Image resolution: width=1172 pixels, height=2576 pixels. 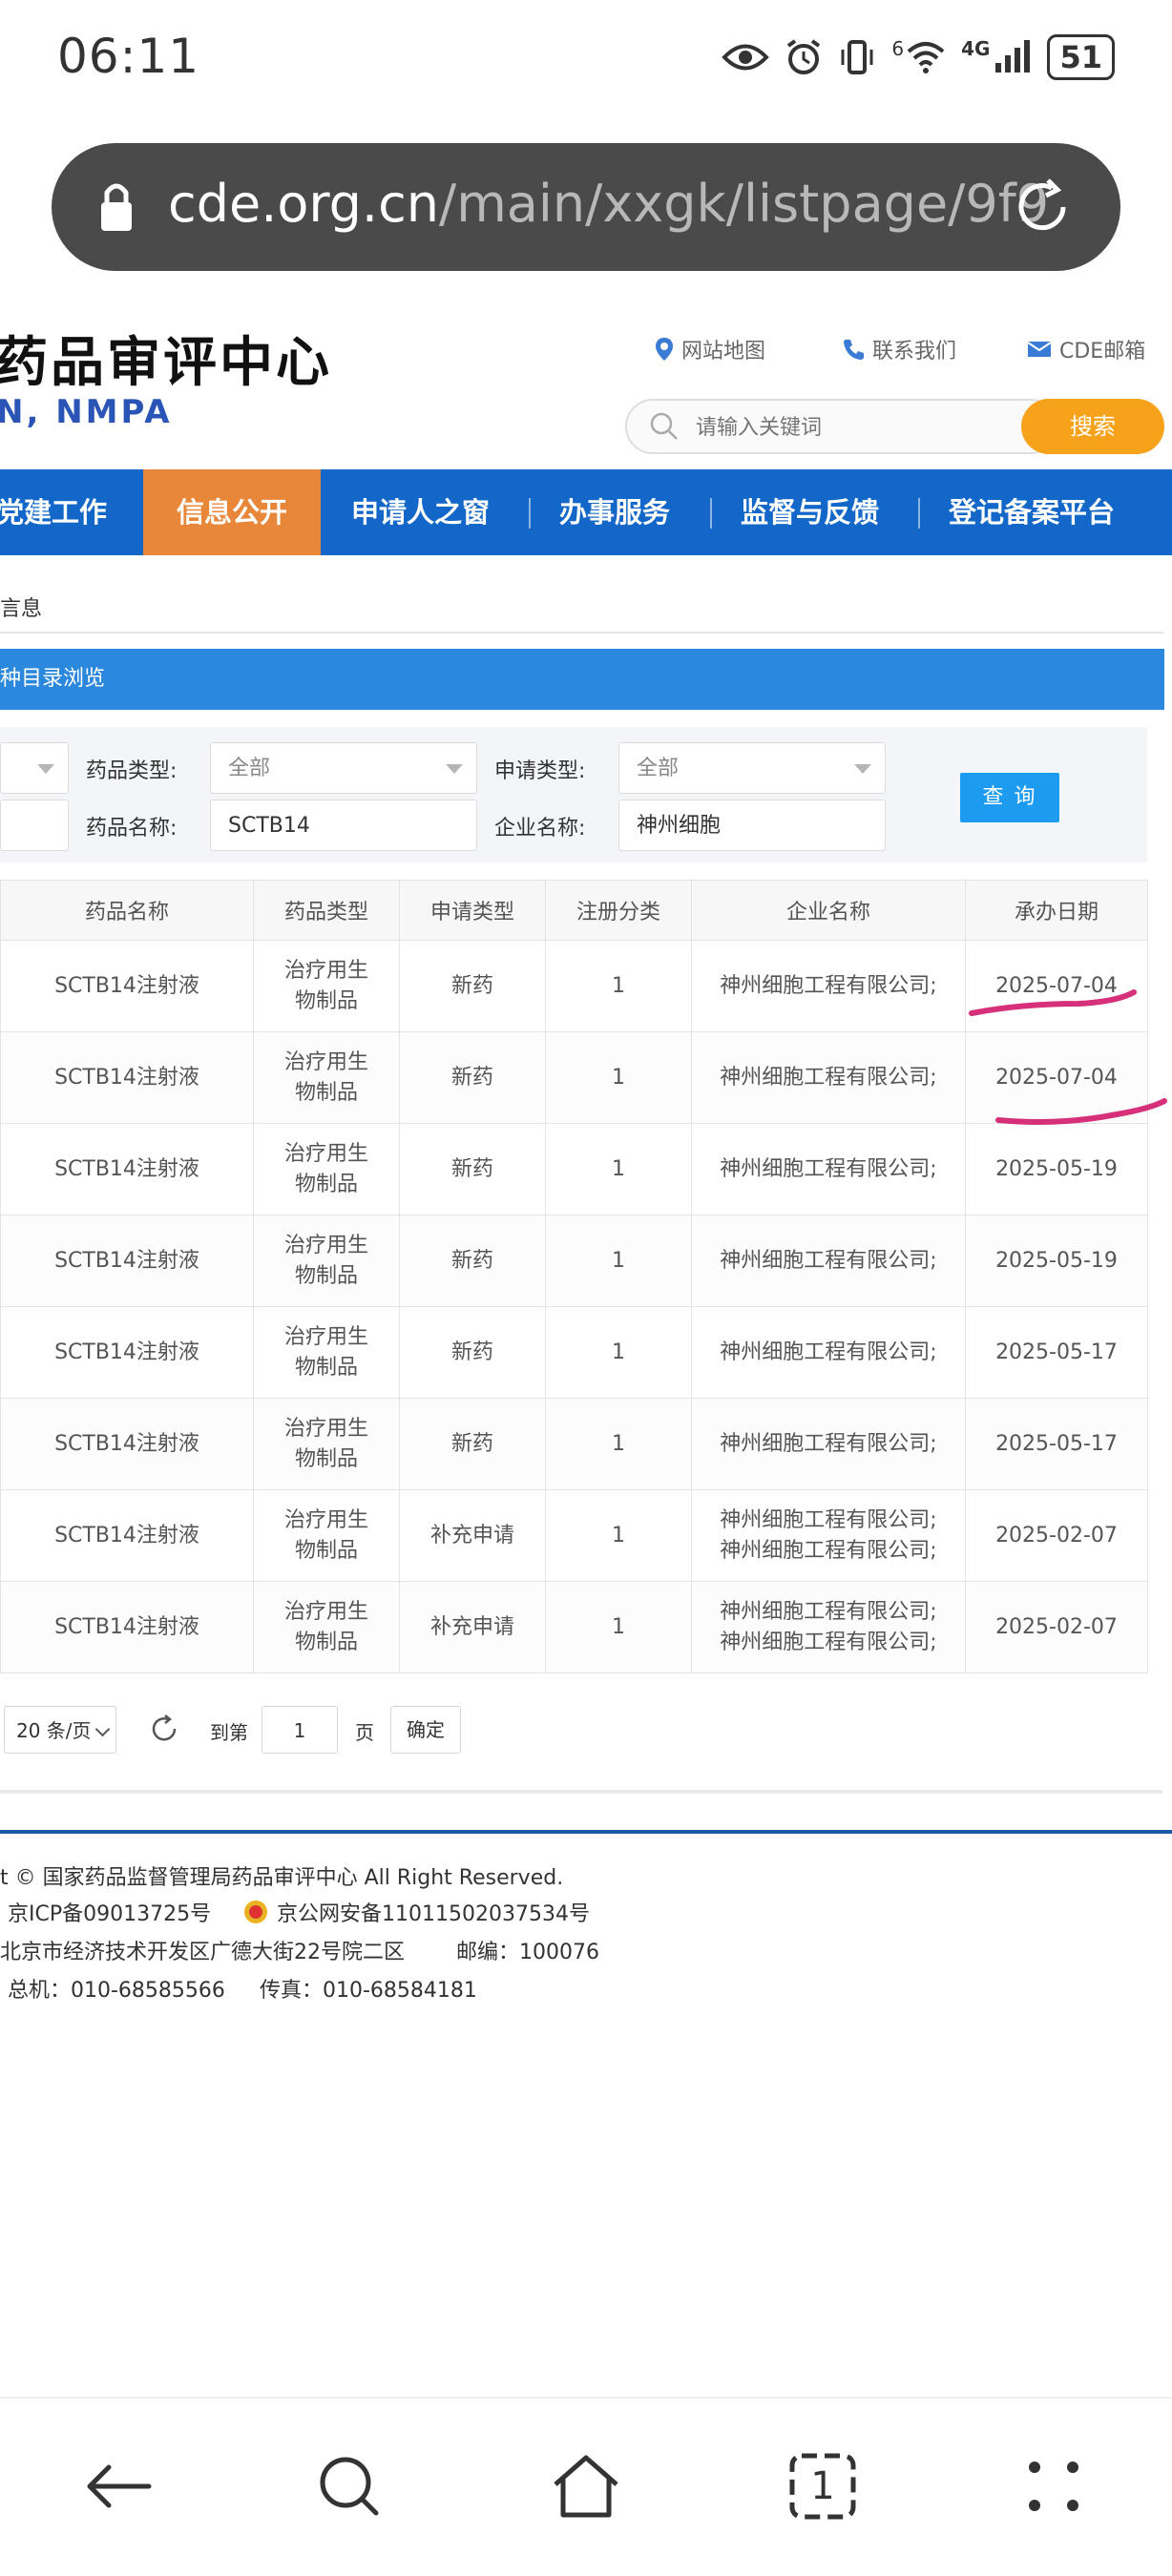 I want to click on cell-date: 2025-05-17, so click(x=1056, y=1444).